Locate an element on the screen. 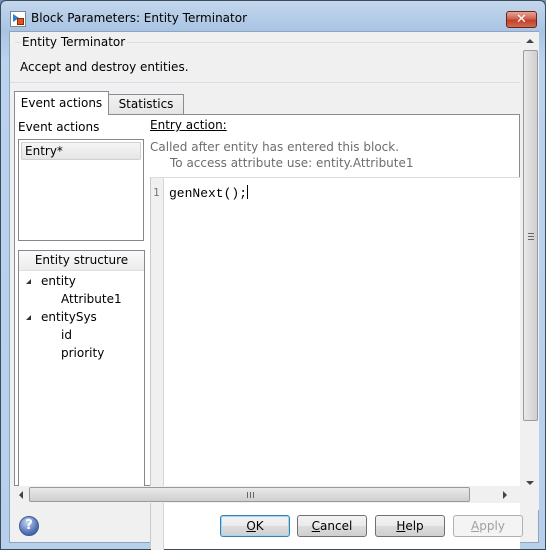  tab-event-actions: Event actions is located at coordinates (61, 103).